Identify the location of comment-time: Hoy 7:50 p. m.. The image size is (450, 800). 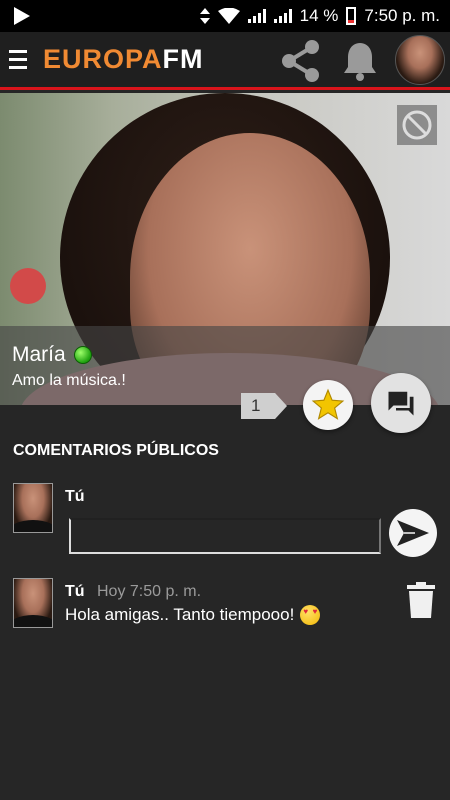
(149, 591).